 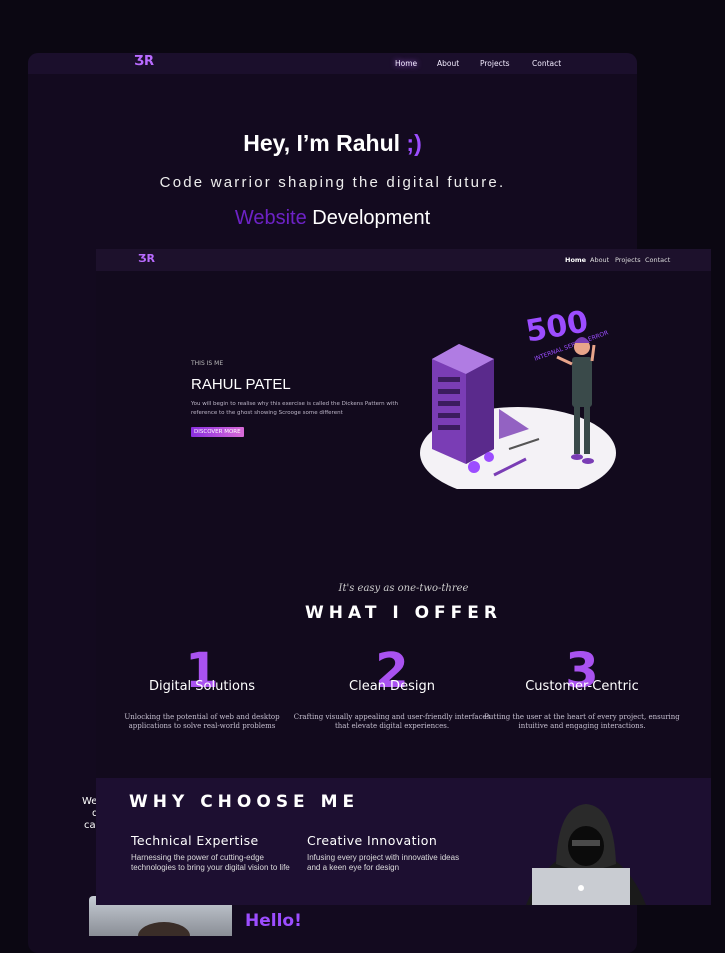 What do you see at coordinates (322, 143) in the screenshot?
I see `hero-title-main: Hey, I’m Rahul` at bounding box center [322, 143].